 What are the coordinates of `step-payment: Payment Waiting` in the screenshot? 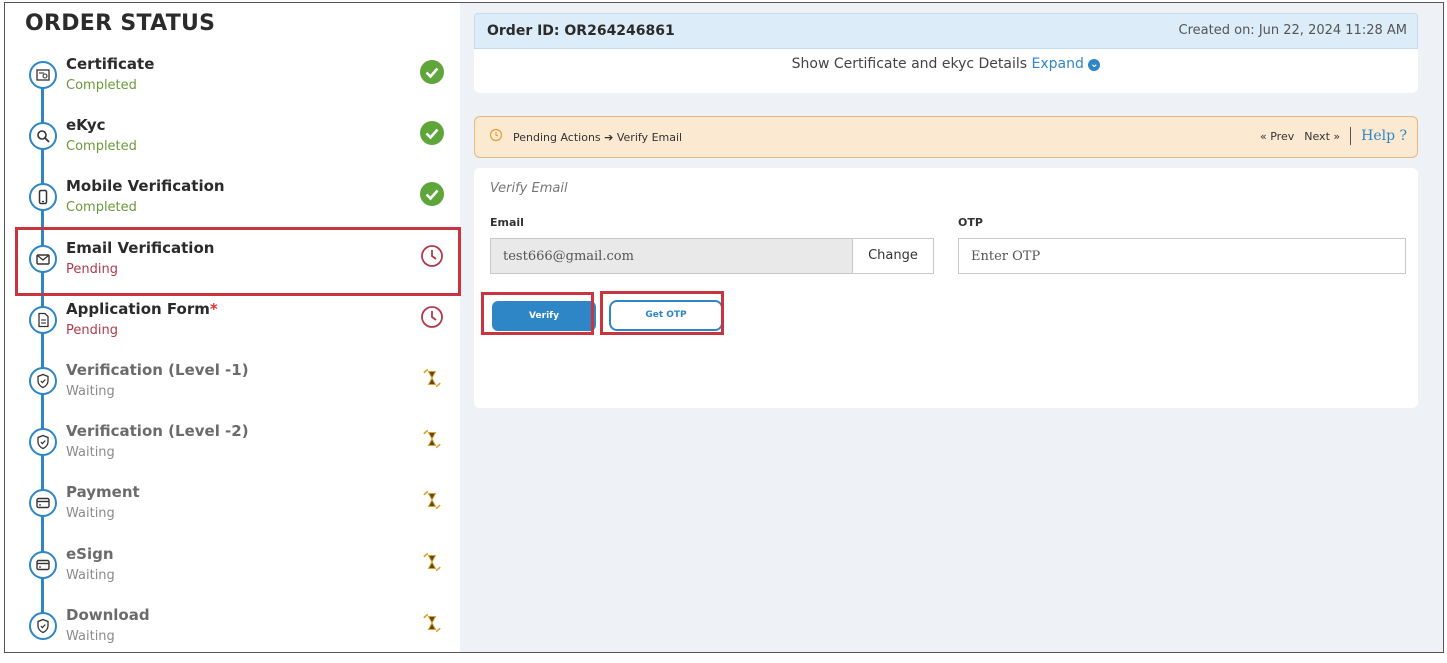 It's located at (232, 509).